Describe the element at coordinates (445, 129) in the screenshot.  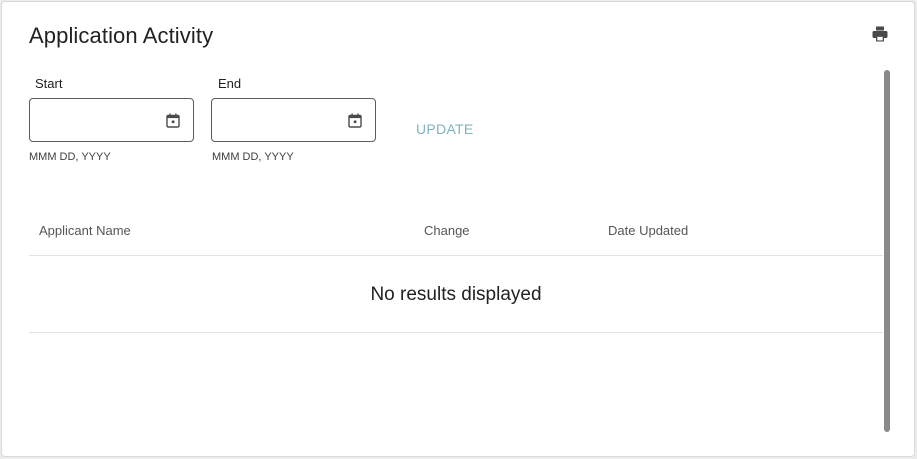
I see `update-button: UPDATE` at that location.